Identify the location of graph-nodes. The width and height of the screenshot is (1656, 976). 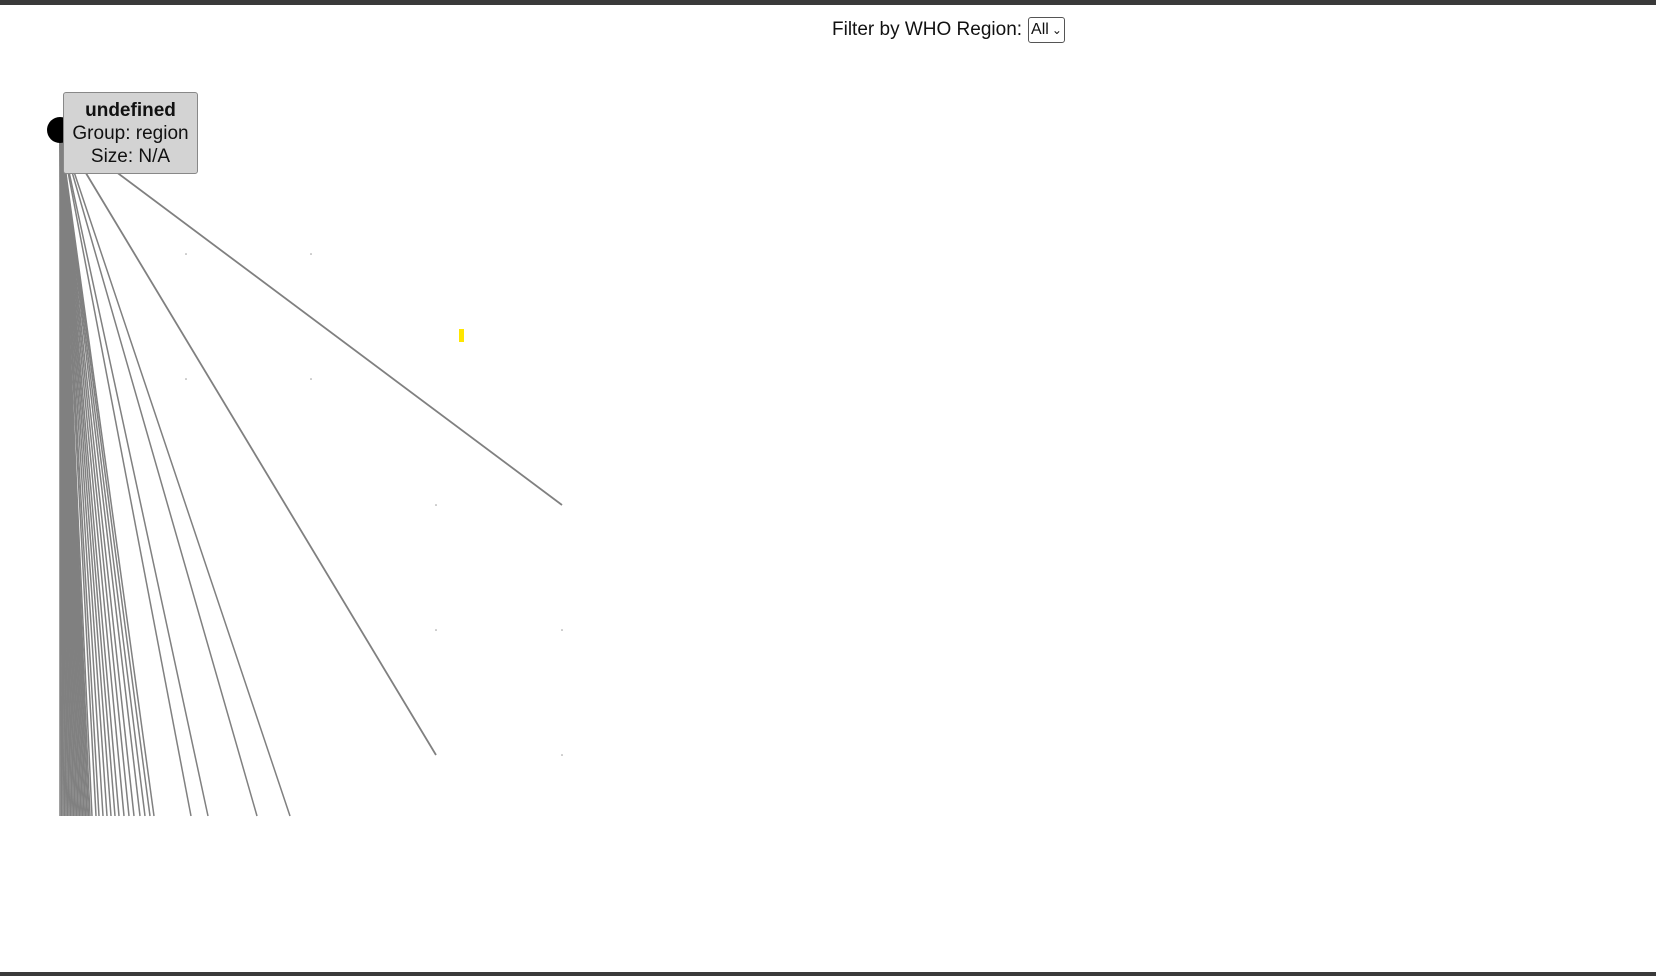
(374, 504).